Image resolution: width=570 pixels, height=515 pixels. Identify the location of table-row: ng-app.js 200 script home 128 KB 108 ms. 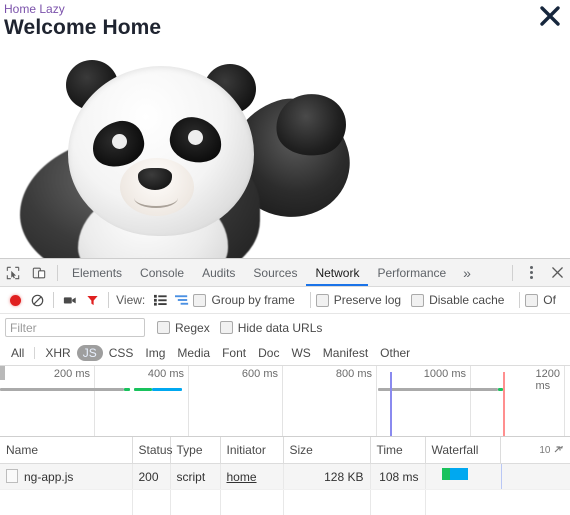
(285, 477).